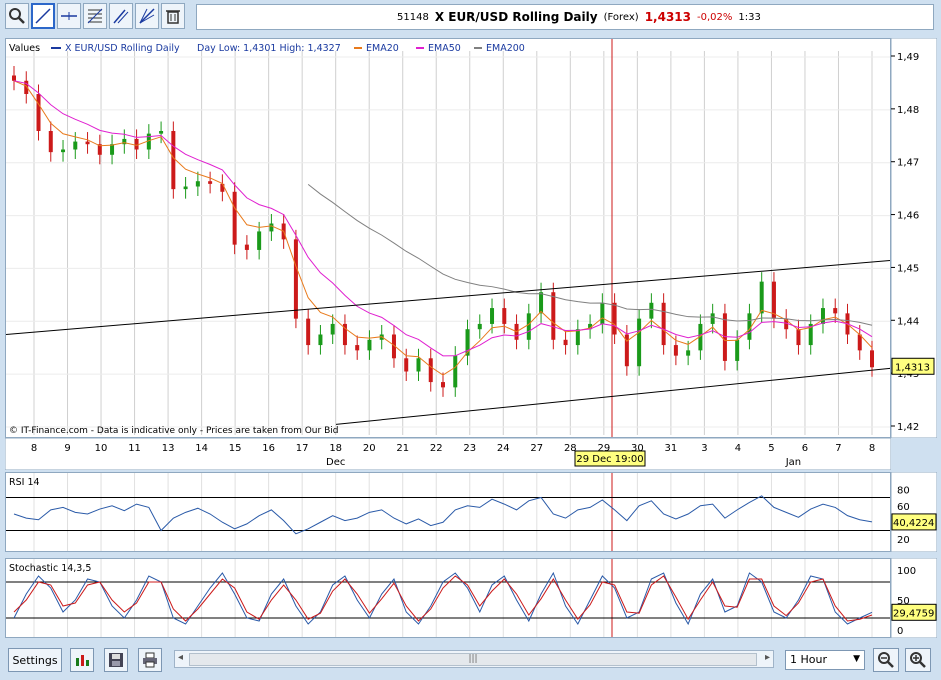 This screenshot has height=680, width=941. Describe the element at coordinates (771, 448) in the screenshot. I see `time-tick-label: 5` at that location.